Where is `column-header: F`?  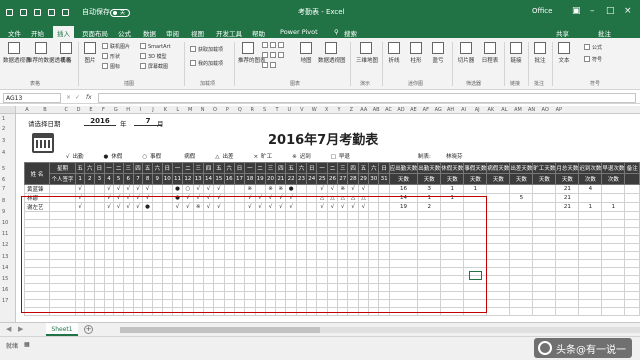
column-header: F is located at coordinates (103, 110).